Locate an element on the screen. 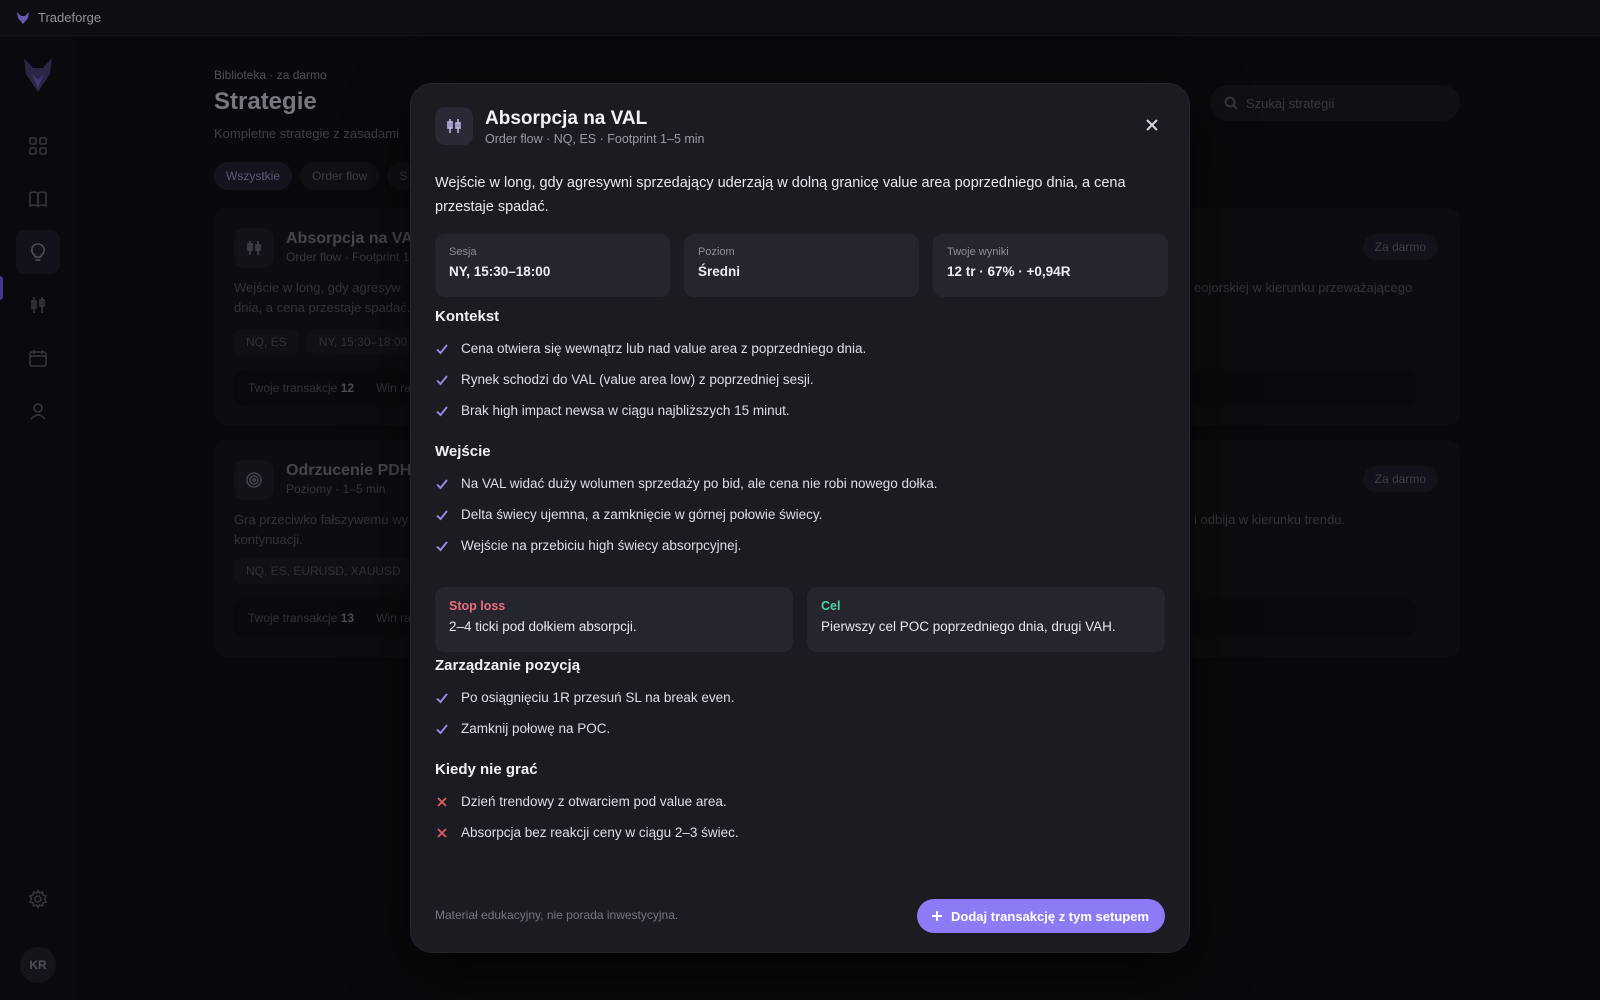 This screenshot has width=1600, height=1000. modal-title: Absorpcja na VAL is located at coordinates (566, 118).